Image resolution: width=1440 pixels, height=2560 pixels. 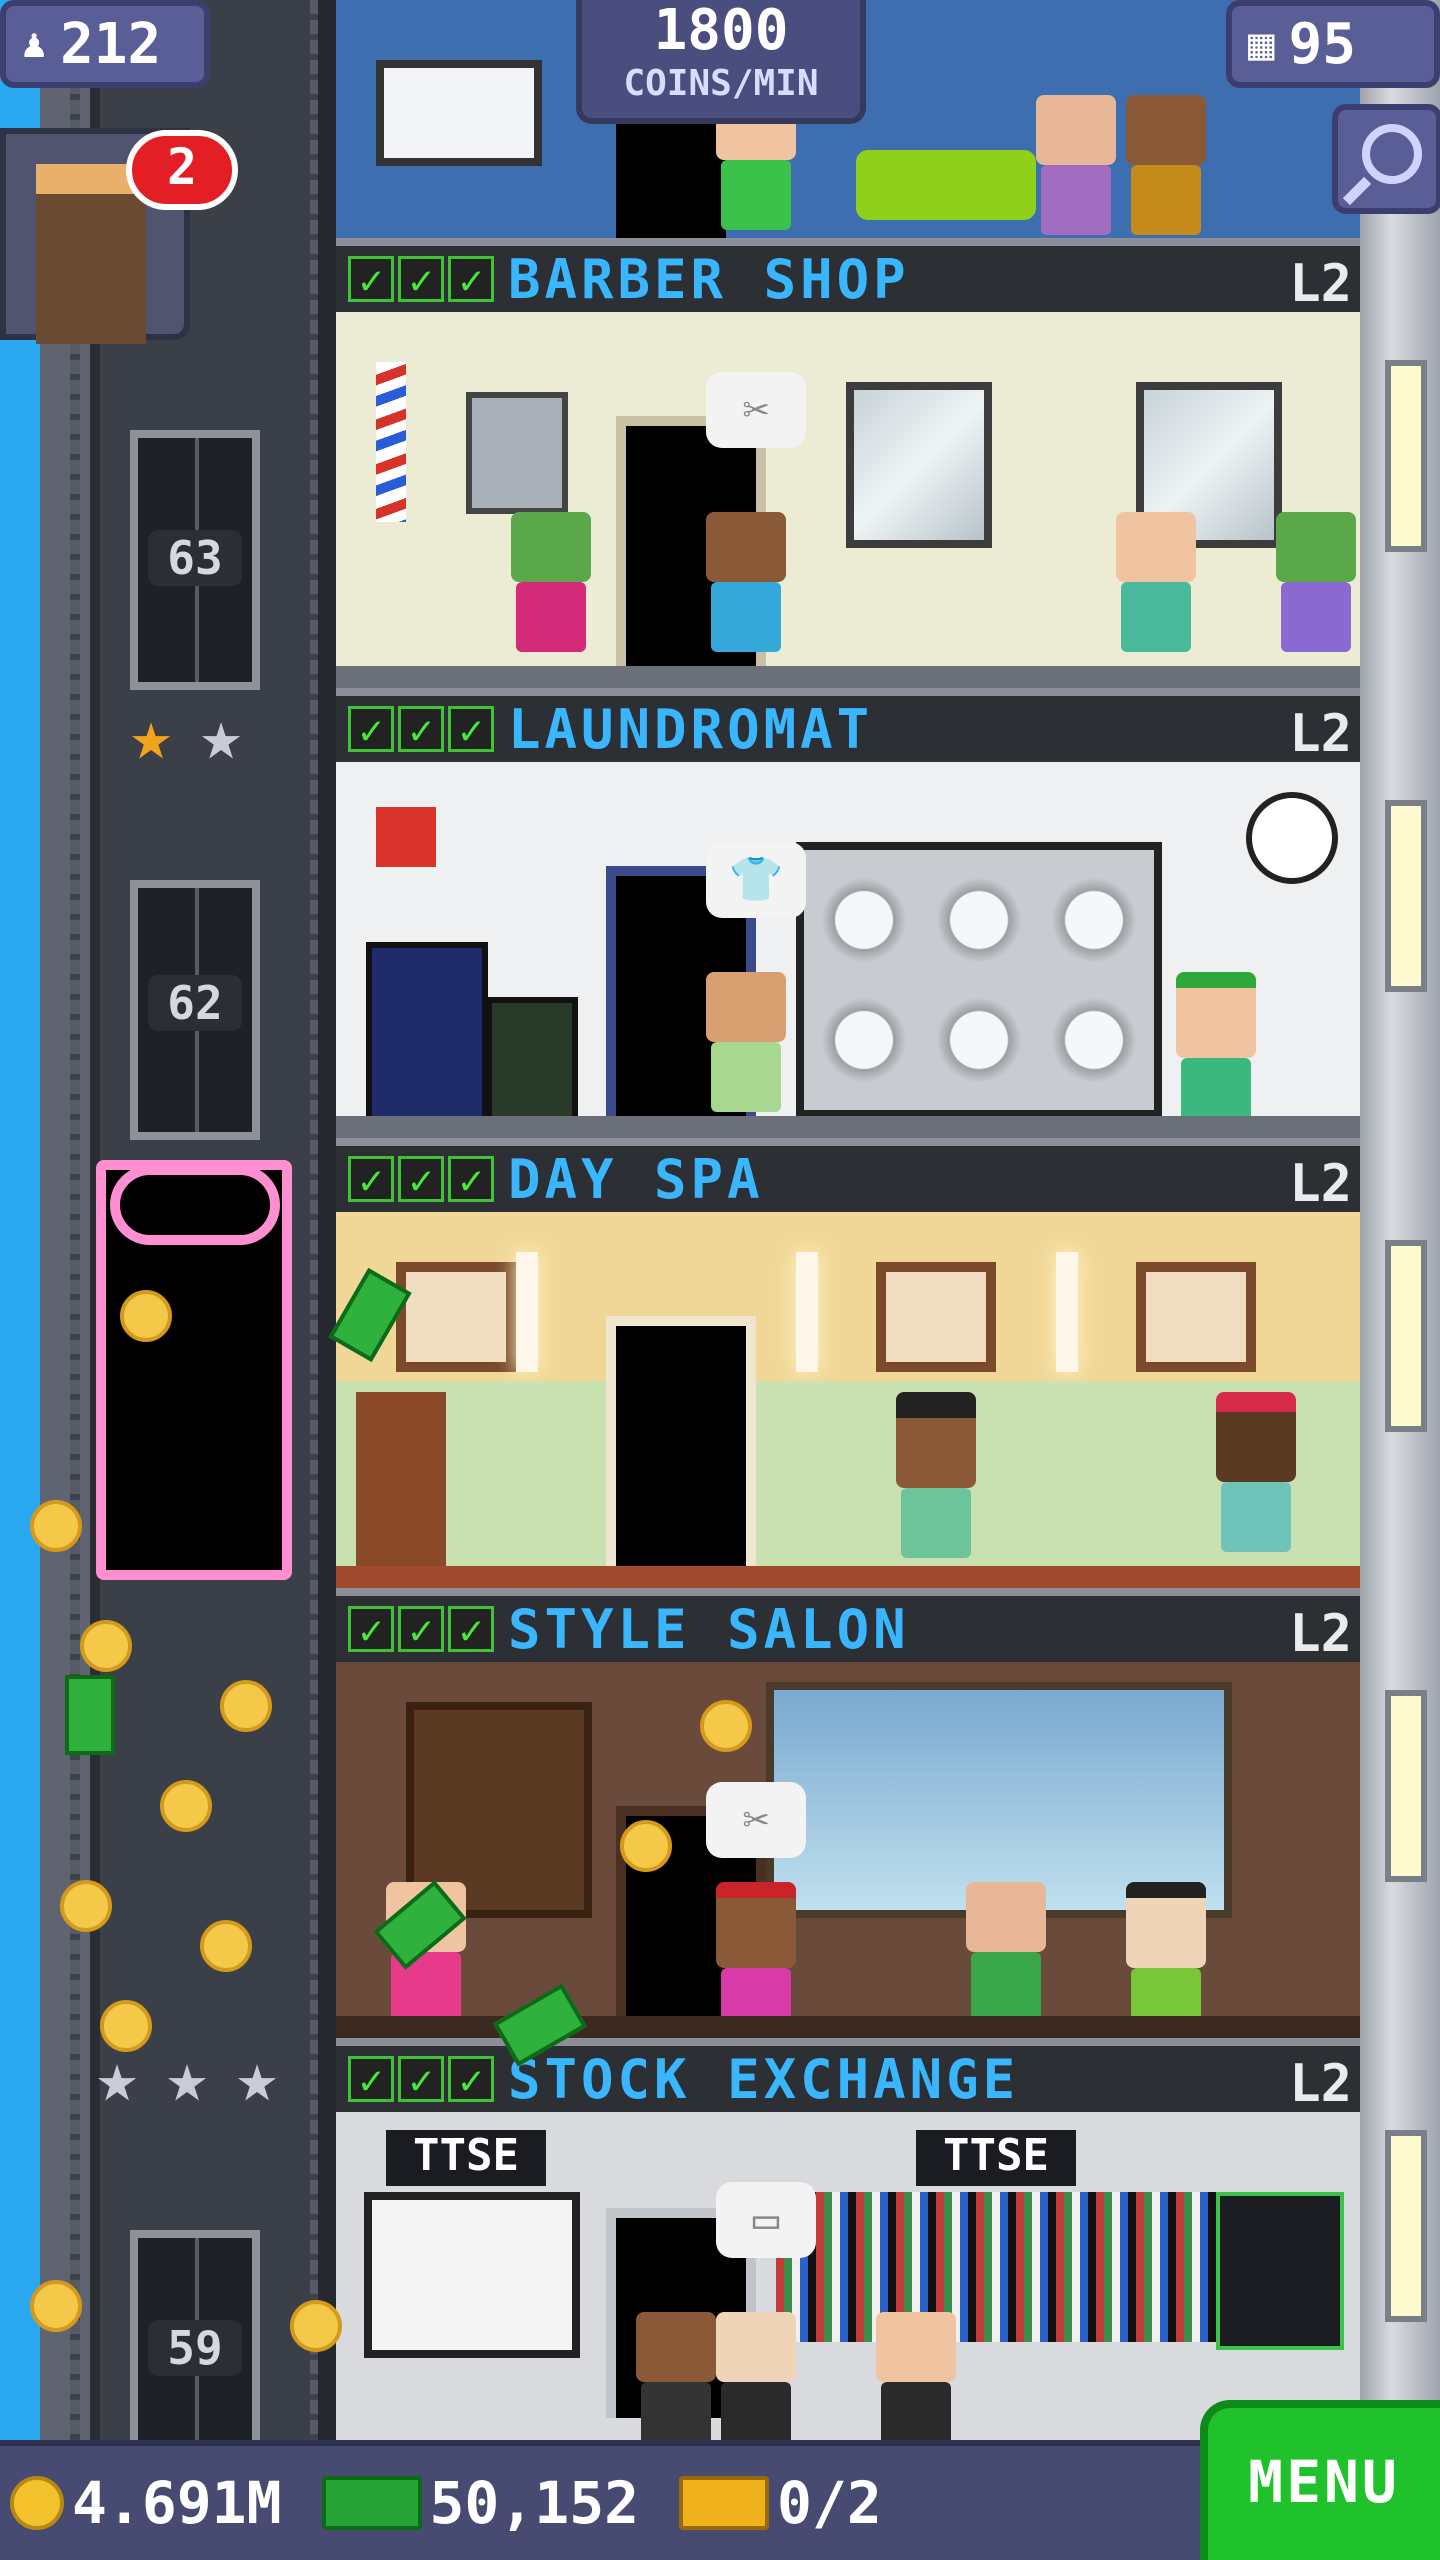 I want to click on led-panel-icon, so click(x=1280, y=2271).